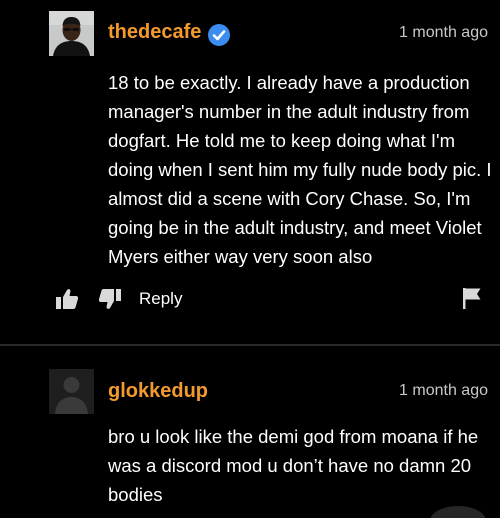 The image size is (500, 518). I want to click on flag-icon, so click(472, 298).